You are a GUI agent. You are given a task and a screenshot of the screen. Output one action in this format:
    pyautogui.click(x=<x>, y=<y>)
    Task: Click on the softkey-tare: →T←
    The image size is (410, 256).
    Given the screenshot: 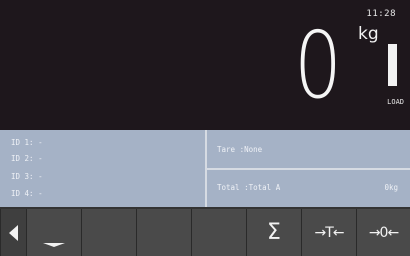 What is the action you would take?
    pyautogui.click(x=328, y=232)
    